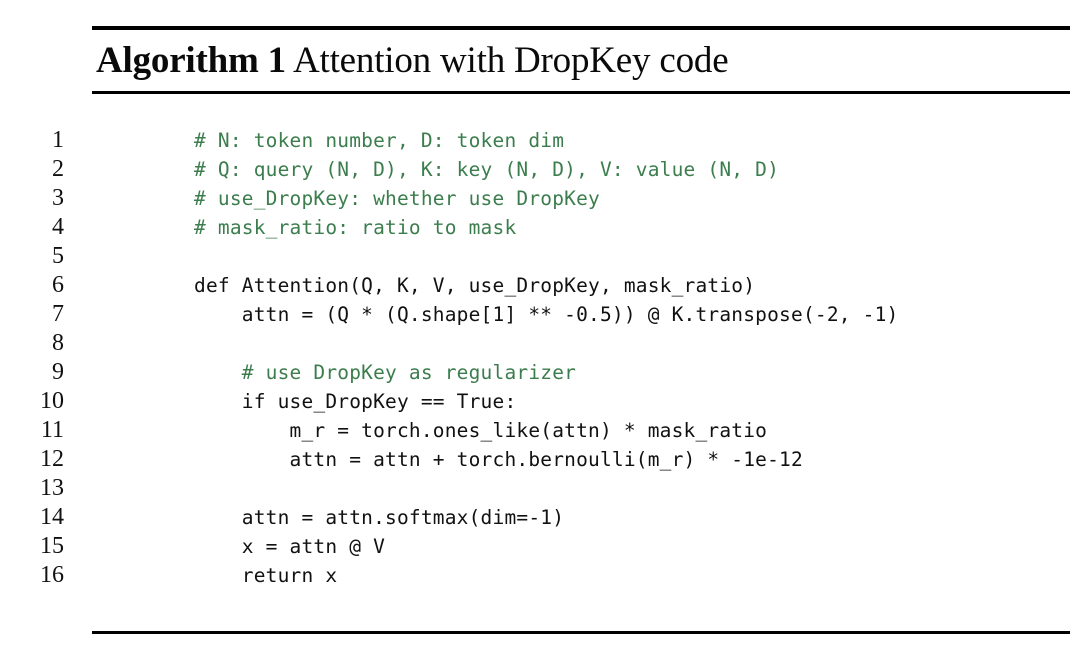 The image size is (1080, 669). Describe the element at coordinates (540, 401) in the screenshot. I see `code-line: 10 if use_DropKey == True:` at that location.